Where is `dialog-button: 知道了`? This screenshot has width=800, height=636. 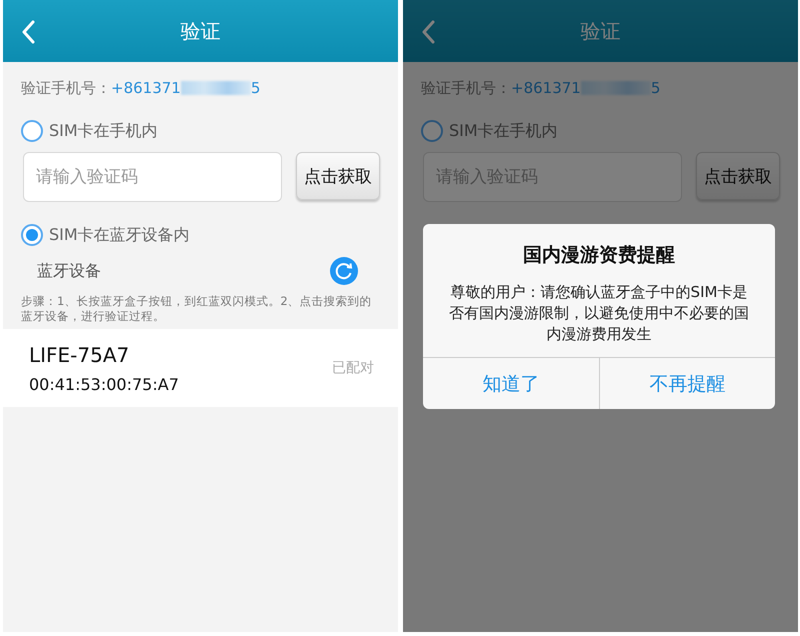 dialog-button: 知道了 is located at coordinates (510, 383).